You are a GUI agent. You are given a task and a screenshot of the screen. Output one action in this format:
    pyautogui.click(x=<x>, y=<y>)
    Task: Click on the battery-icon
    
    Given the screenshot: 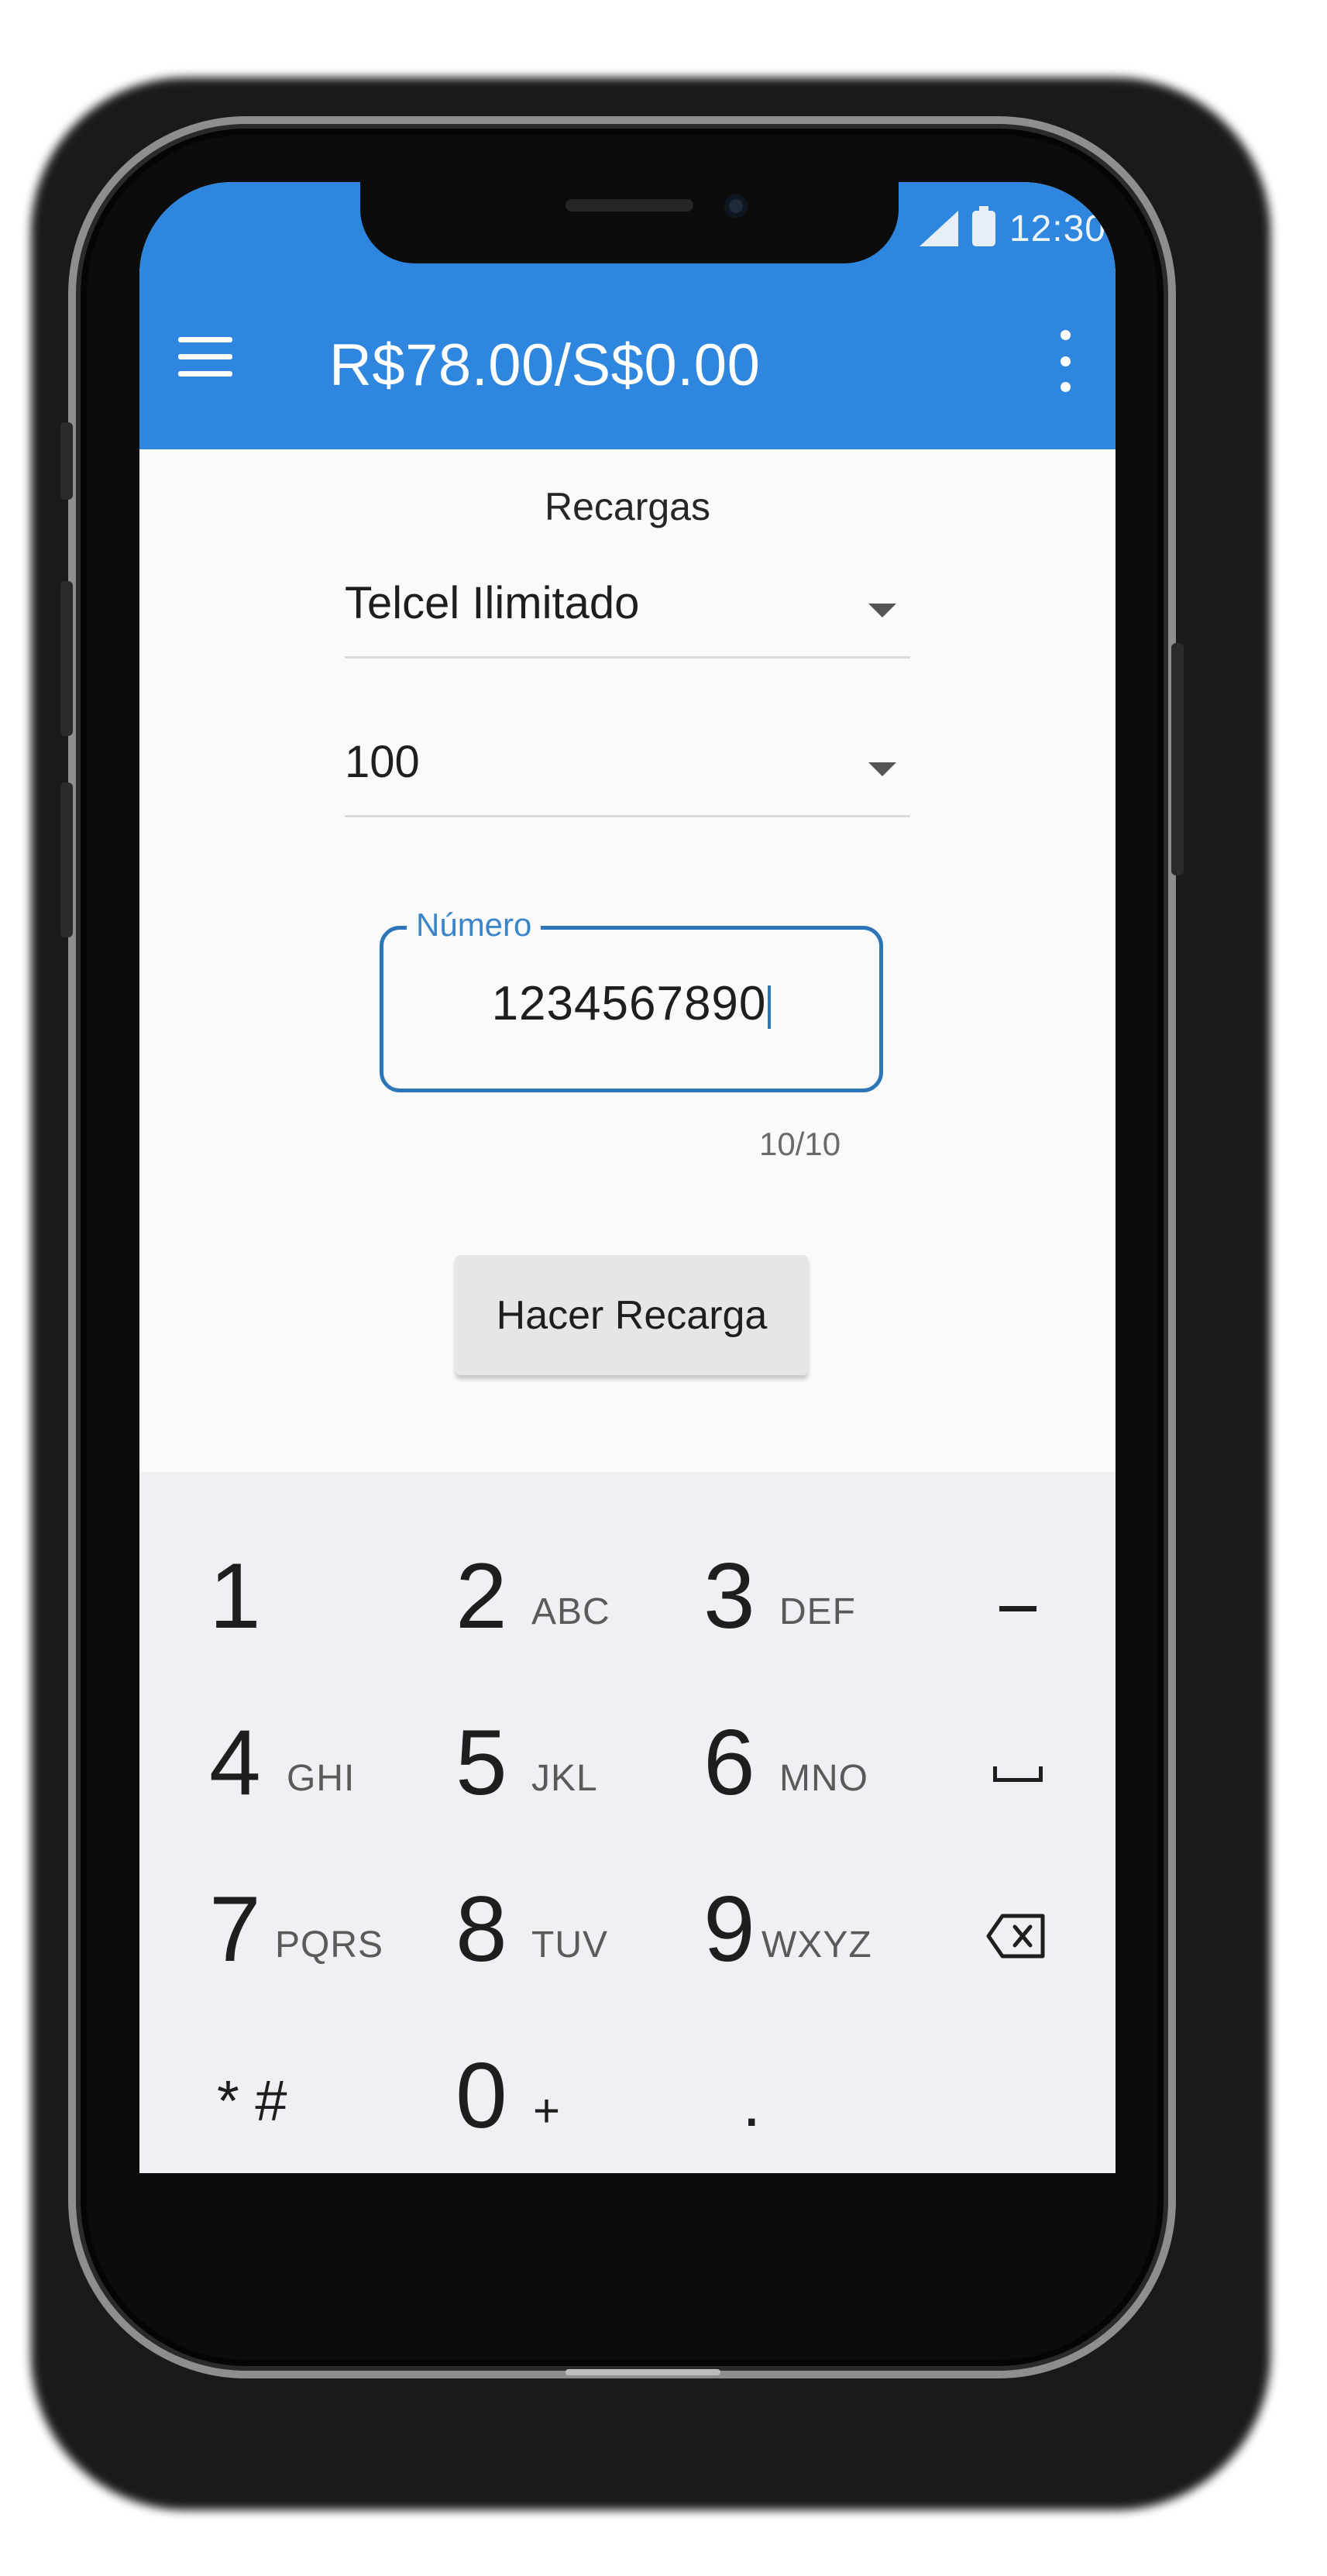 What is the action you would take?
    pyautogui.click(x=983, y=226)
    